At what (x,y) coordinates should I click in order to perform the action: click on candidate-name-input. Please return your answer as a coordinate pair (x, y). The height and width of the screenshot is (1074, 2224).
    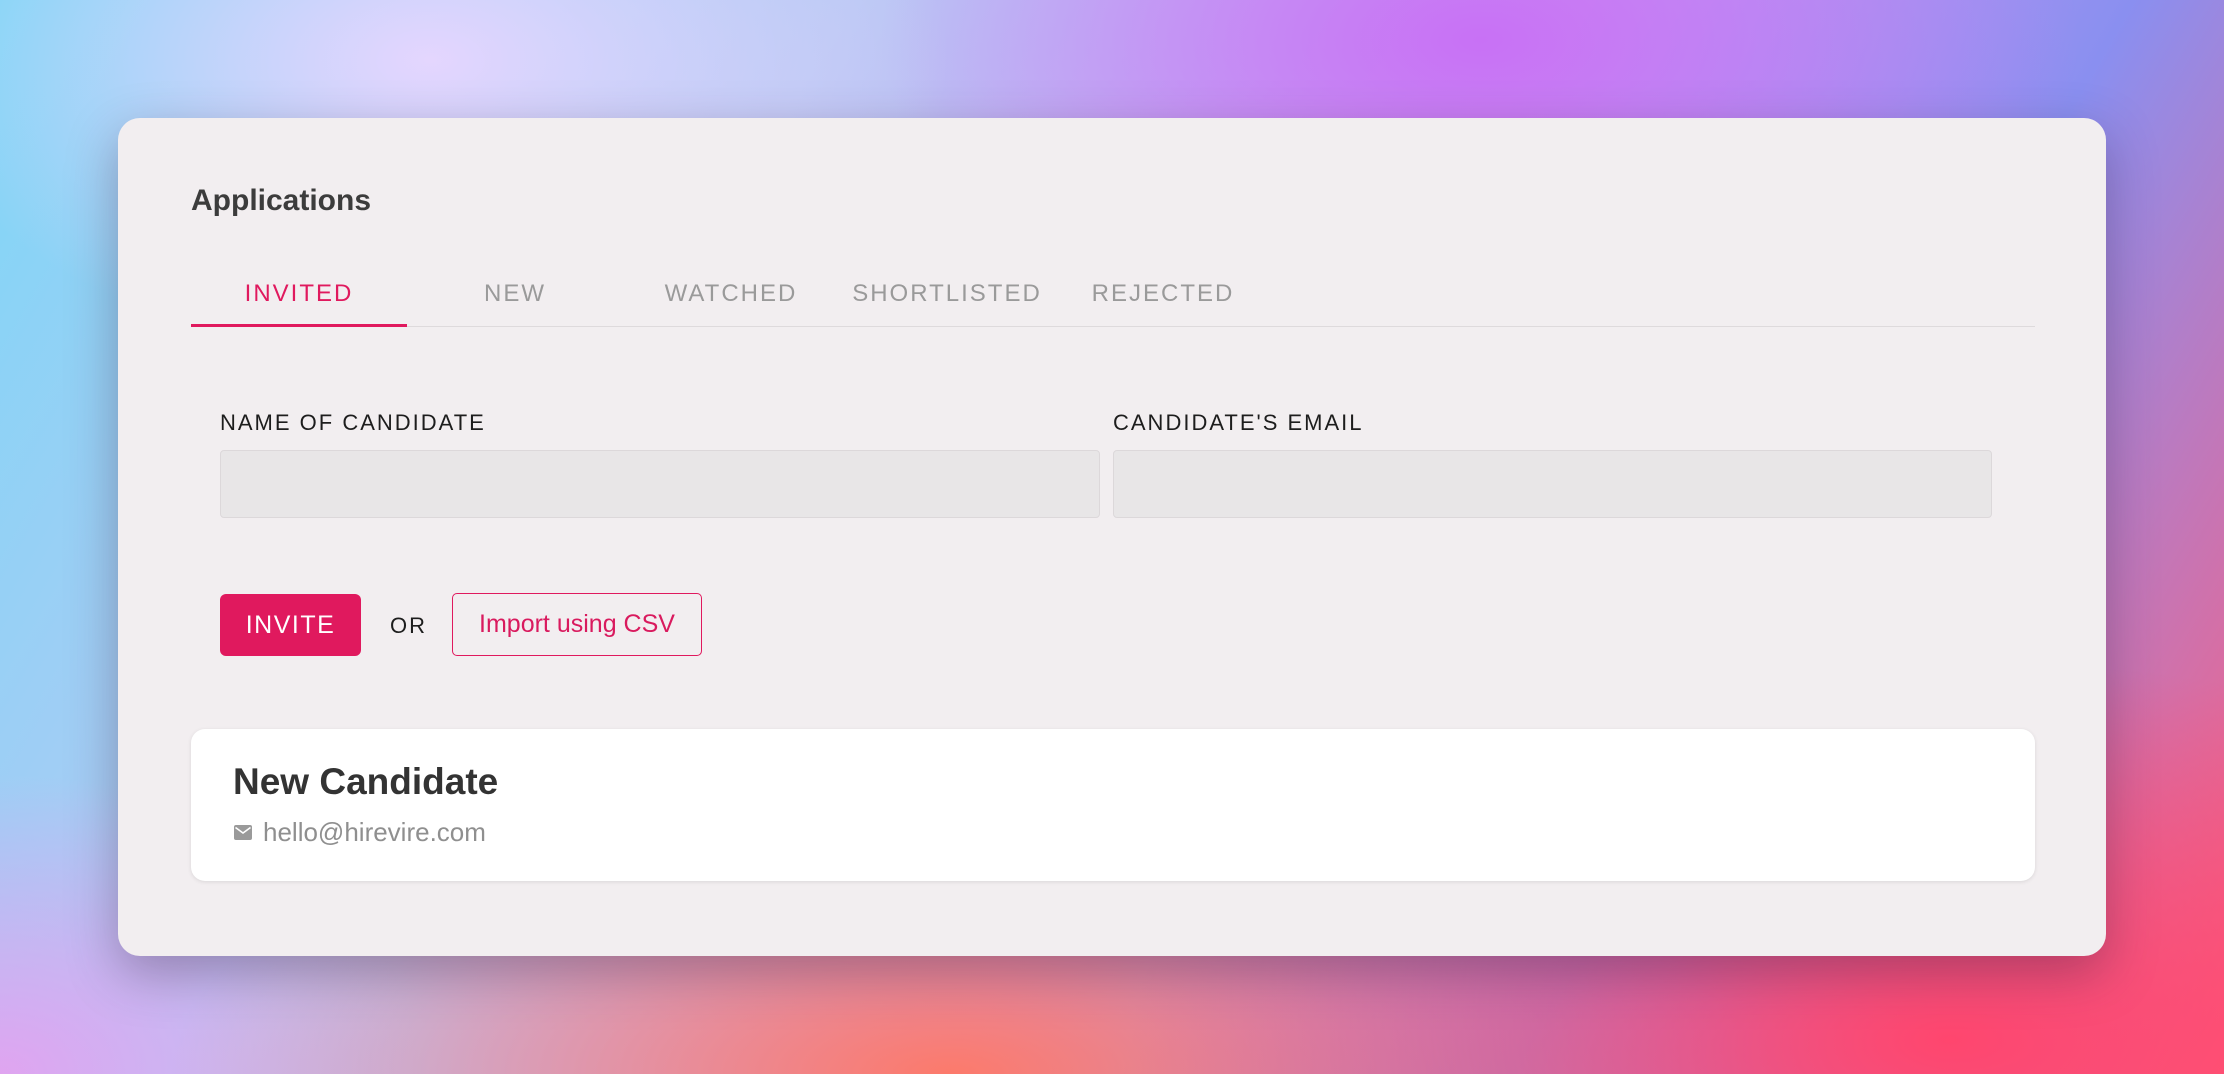
    Looking at the image, I should click on (660, 484).